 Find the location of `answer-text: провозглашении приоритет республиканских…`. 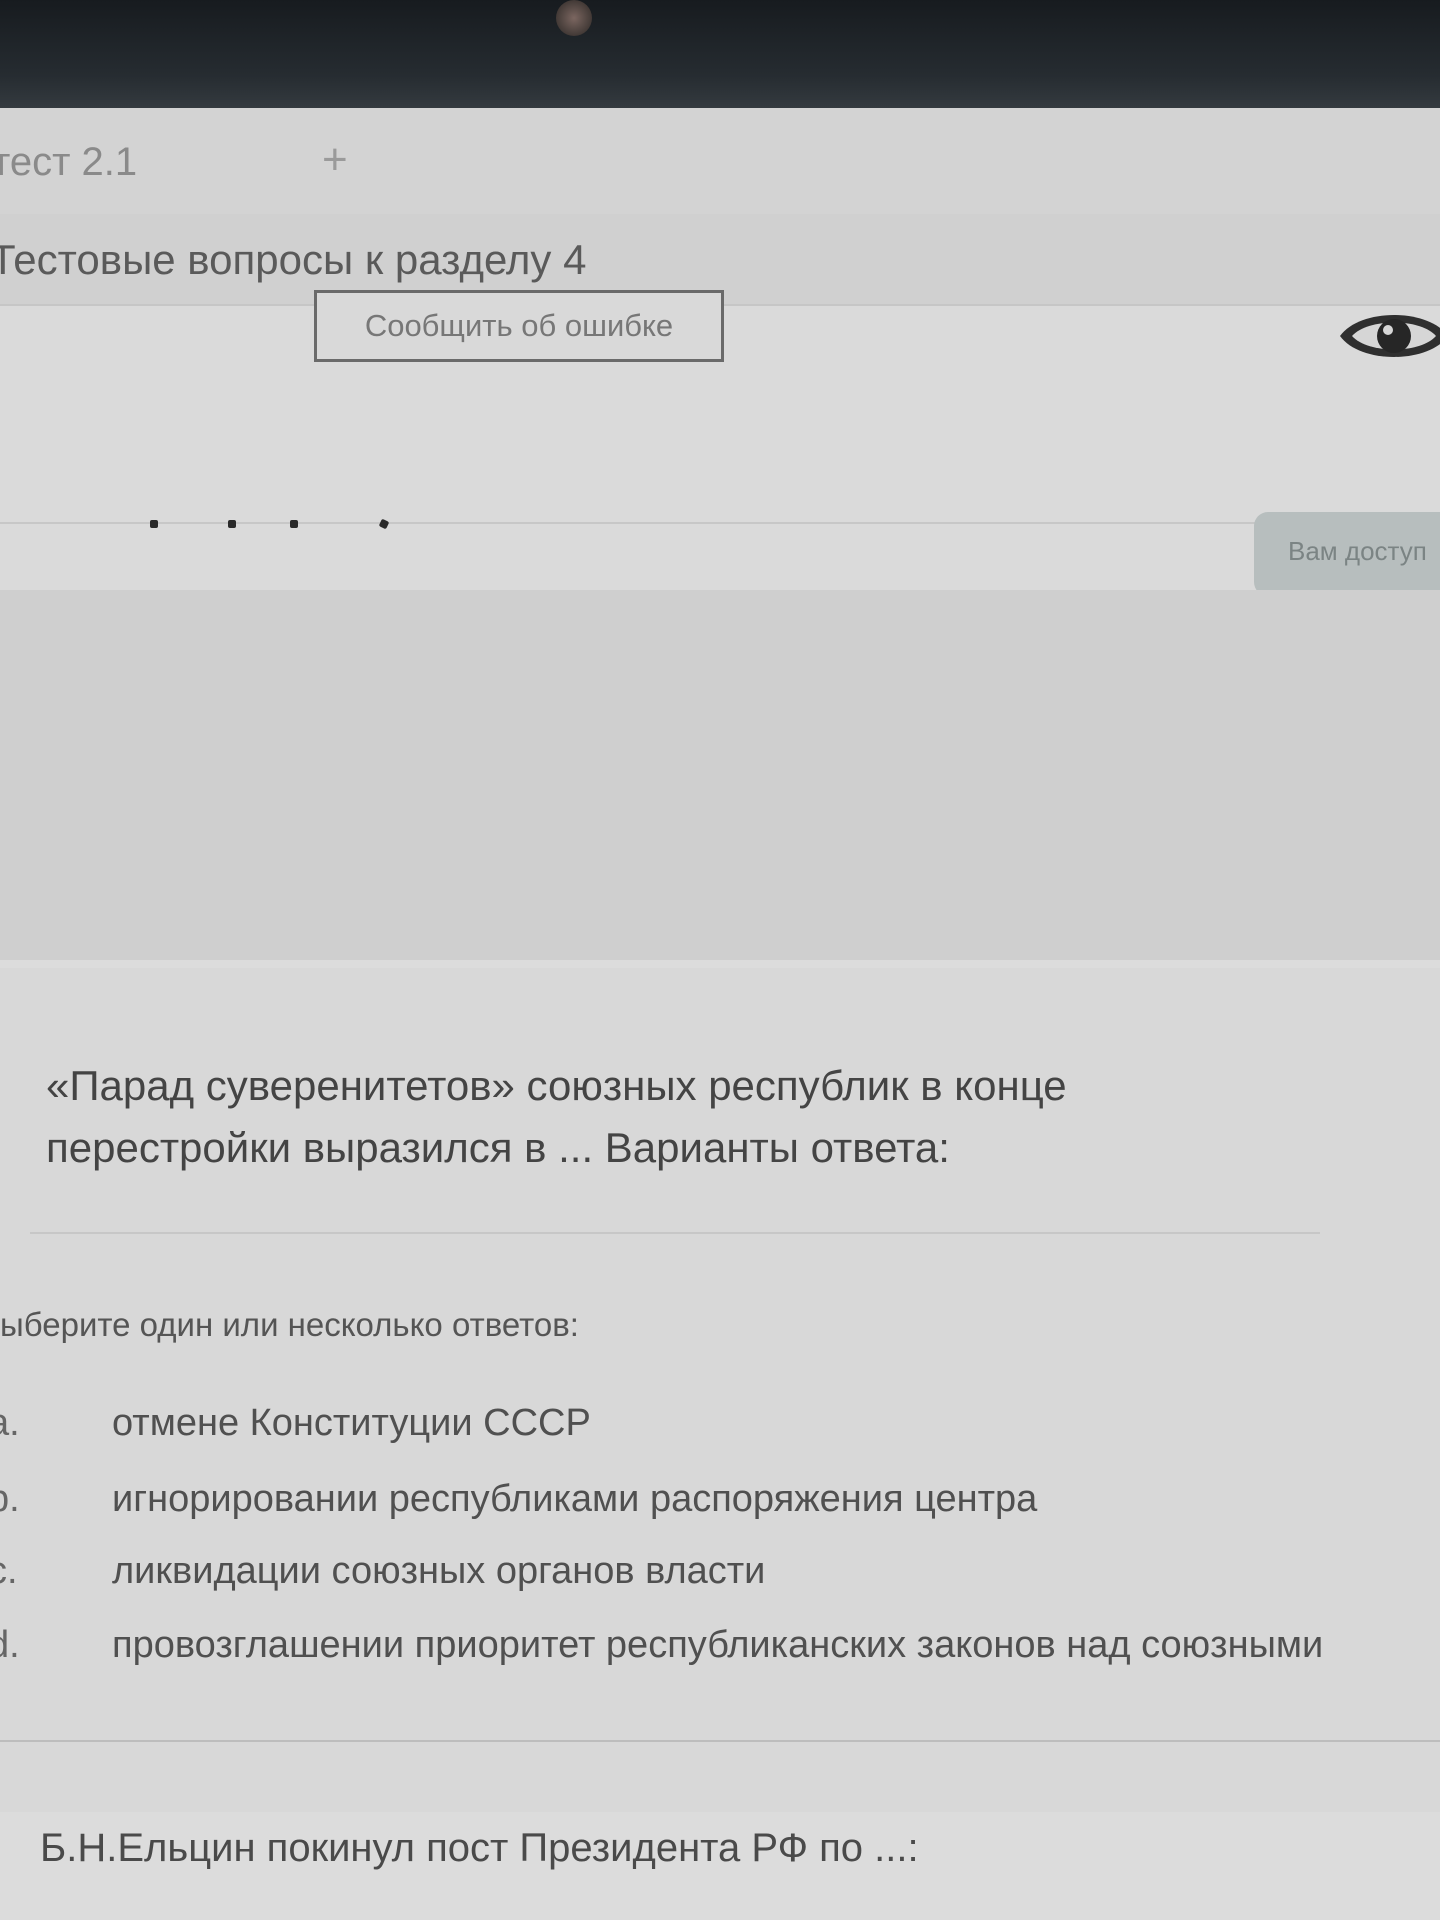

answer-text: провозглашении приоритет республиканских… is located at coordinates (718, 1645).